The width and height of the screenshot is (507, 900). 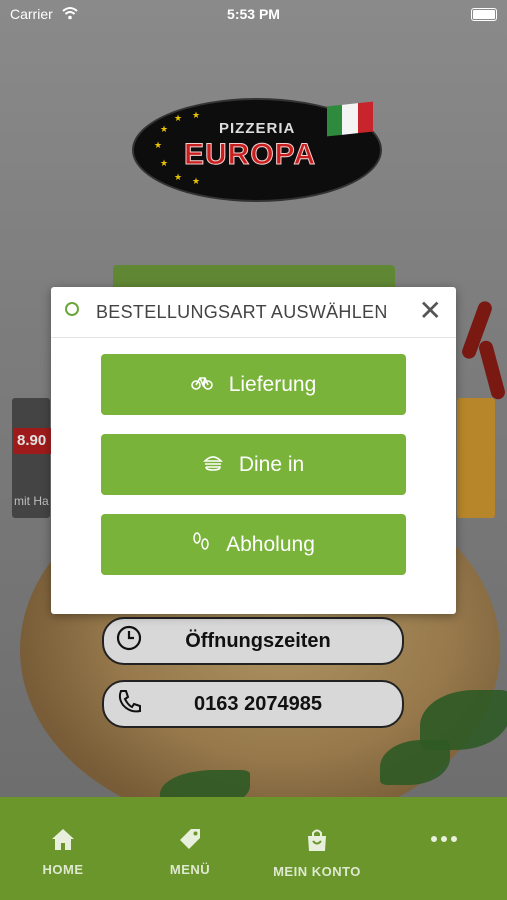 I want to click on phone-button: 0163 2074985, so click(x=253, y=704).